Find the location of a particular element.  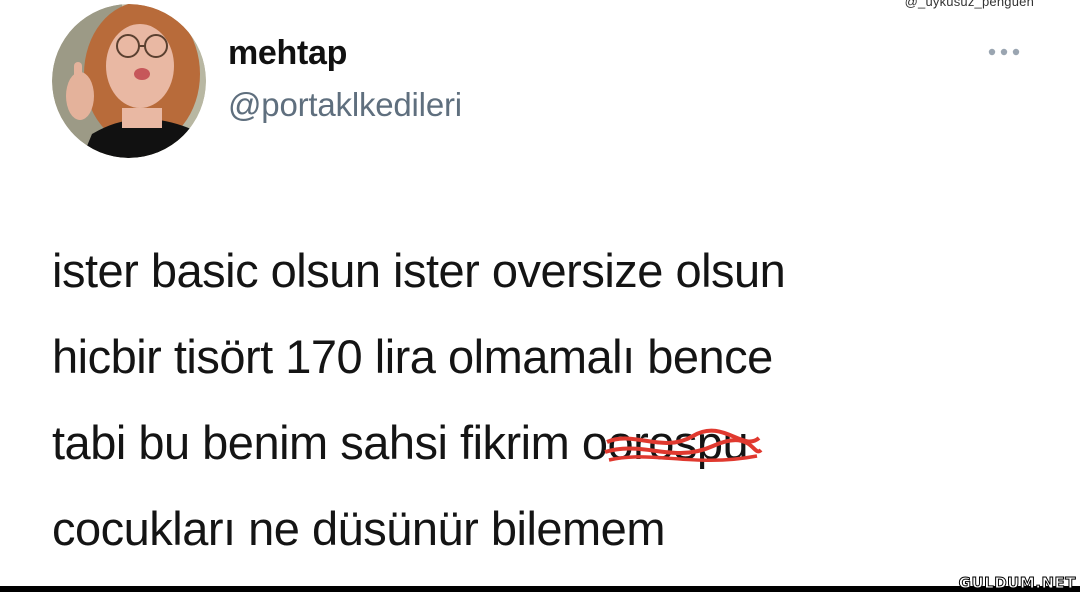

bottom-border is located at coordinates (540, 589).